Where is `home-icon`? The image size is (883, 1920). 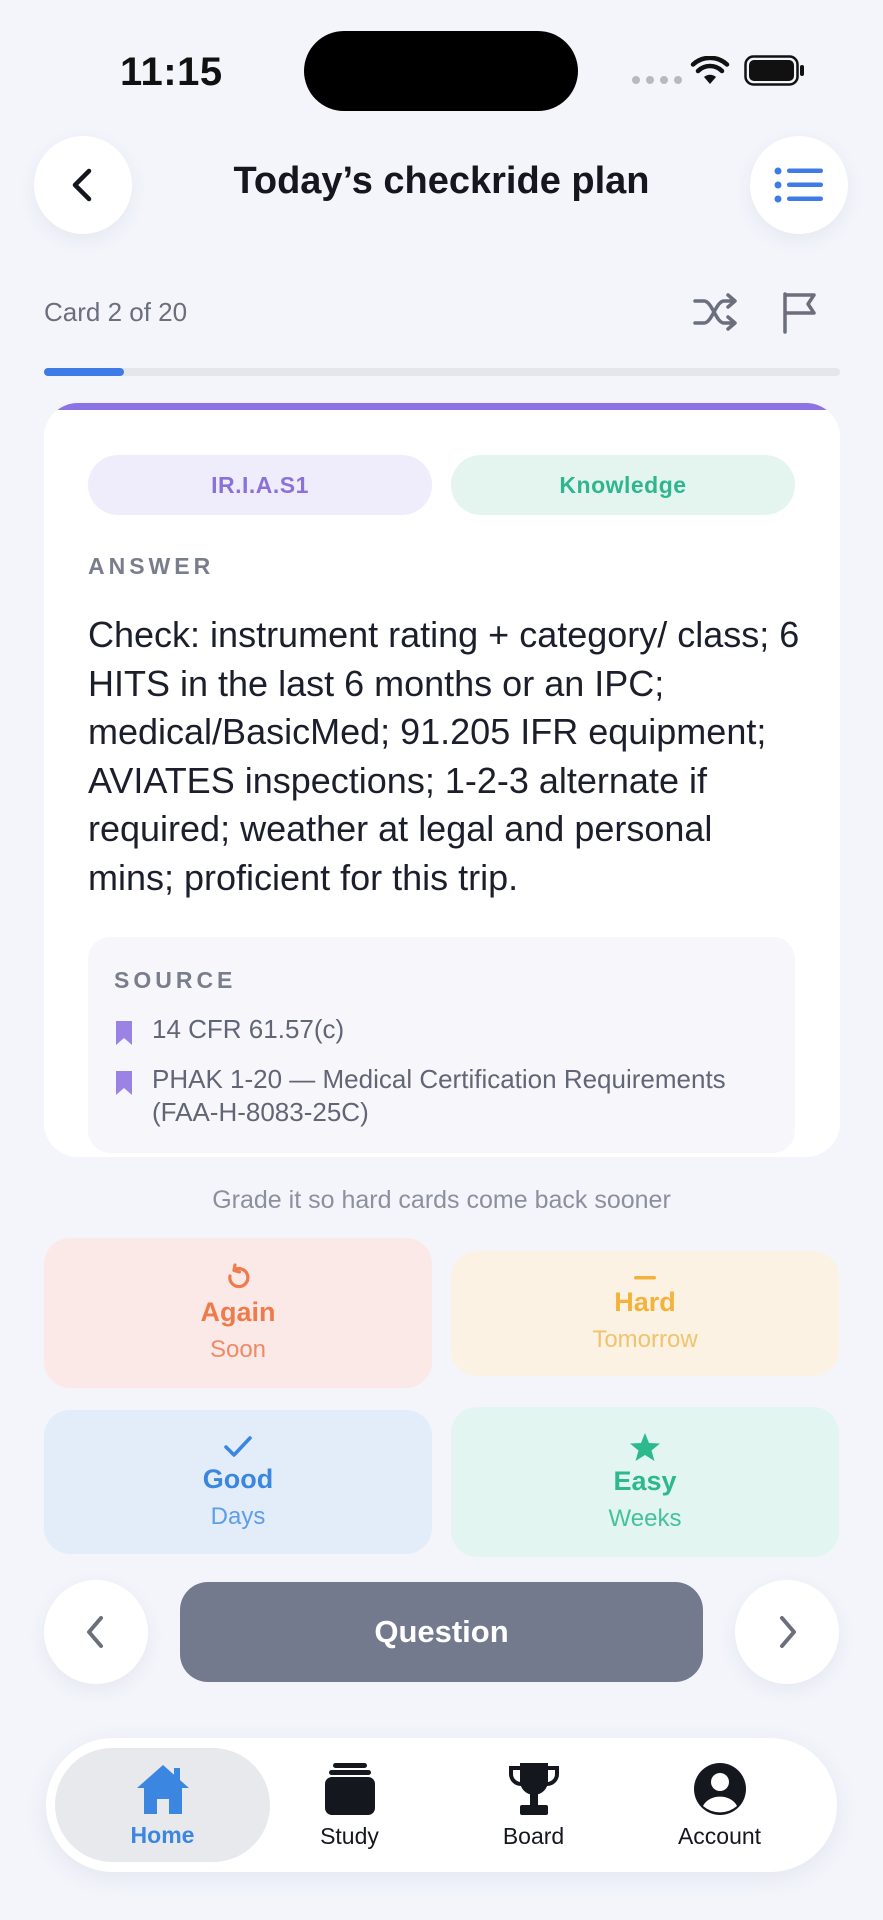 home-icon is located at coordinates (162, 1789).